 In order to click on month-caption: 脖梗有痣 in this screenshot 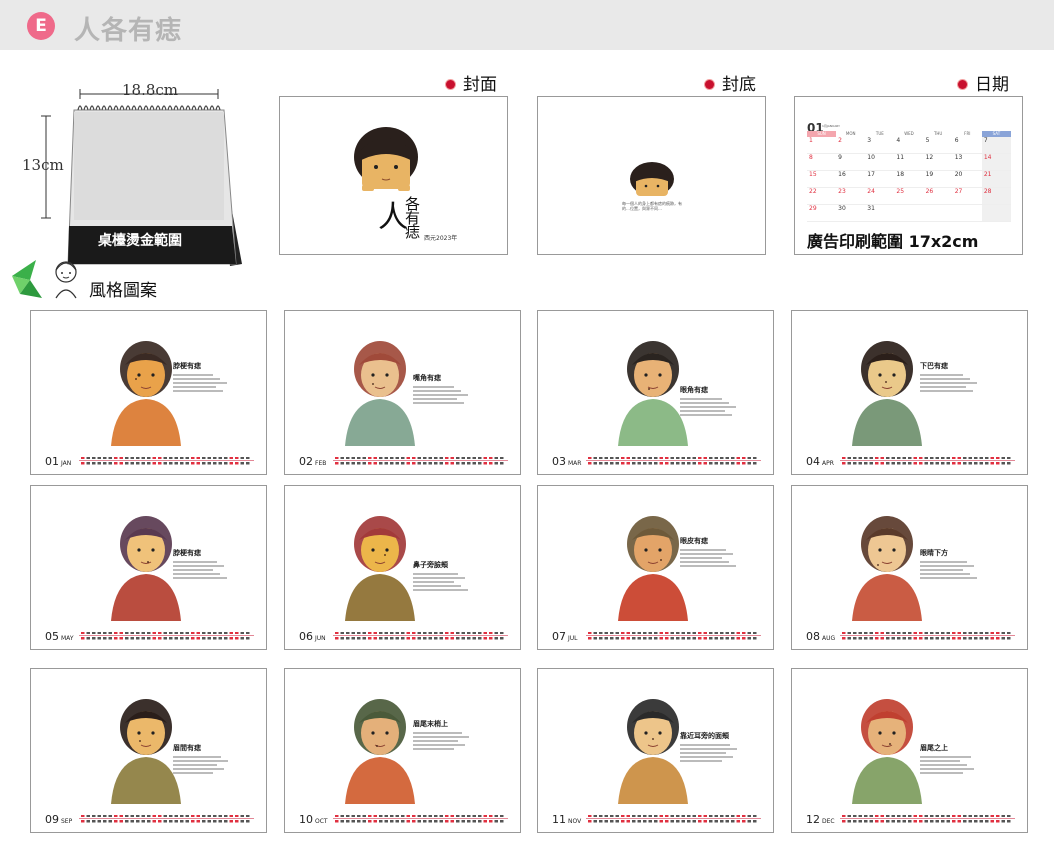, I will do `click(203, 564)`.